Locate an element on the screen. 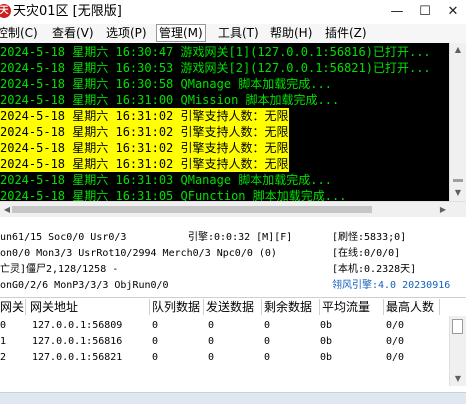 The height and width of the screenshot is (404, 466). column-header-gateway: 网关 is located at coordinates (13, 307).